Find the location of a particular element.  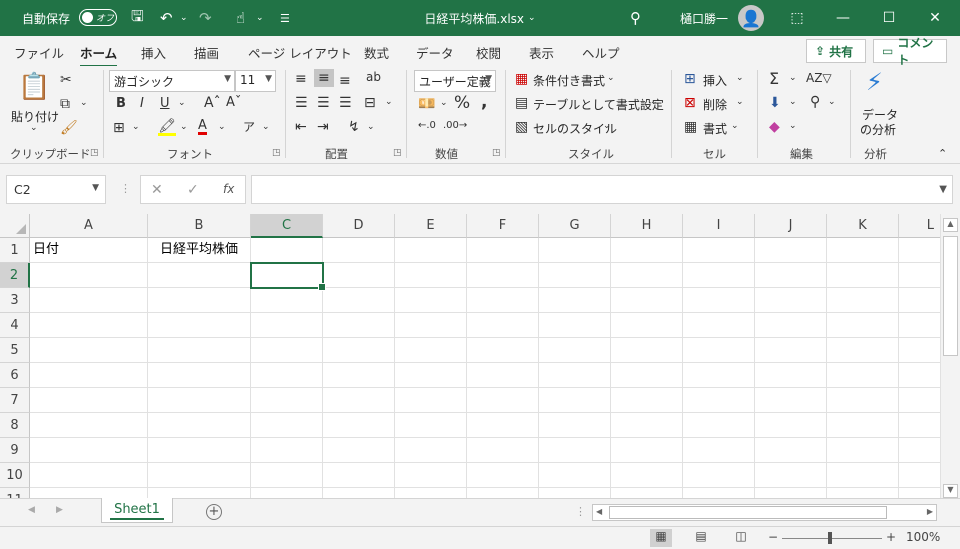

cell-k9 is located at coordinates (863, 450).